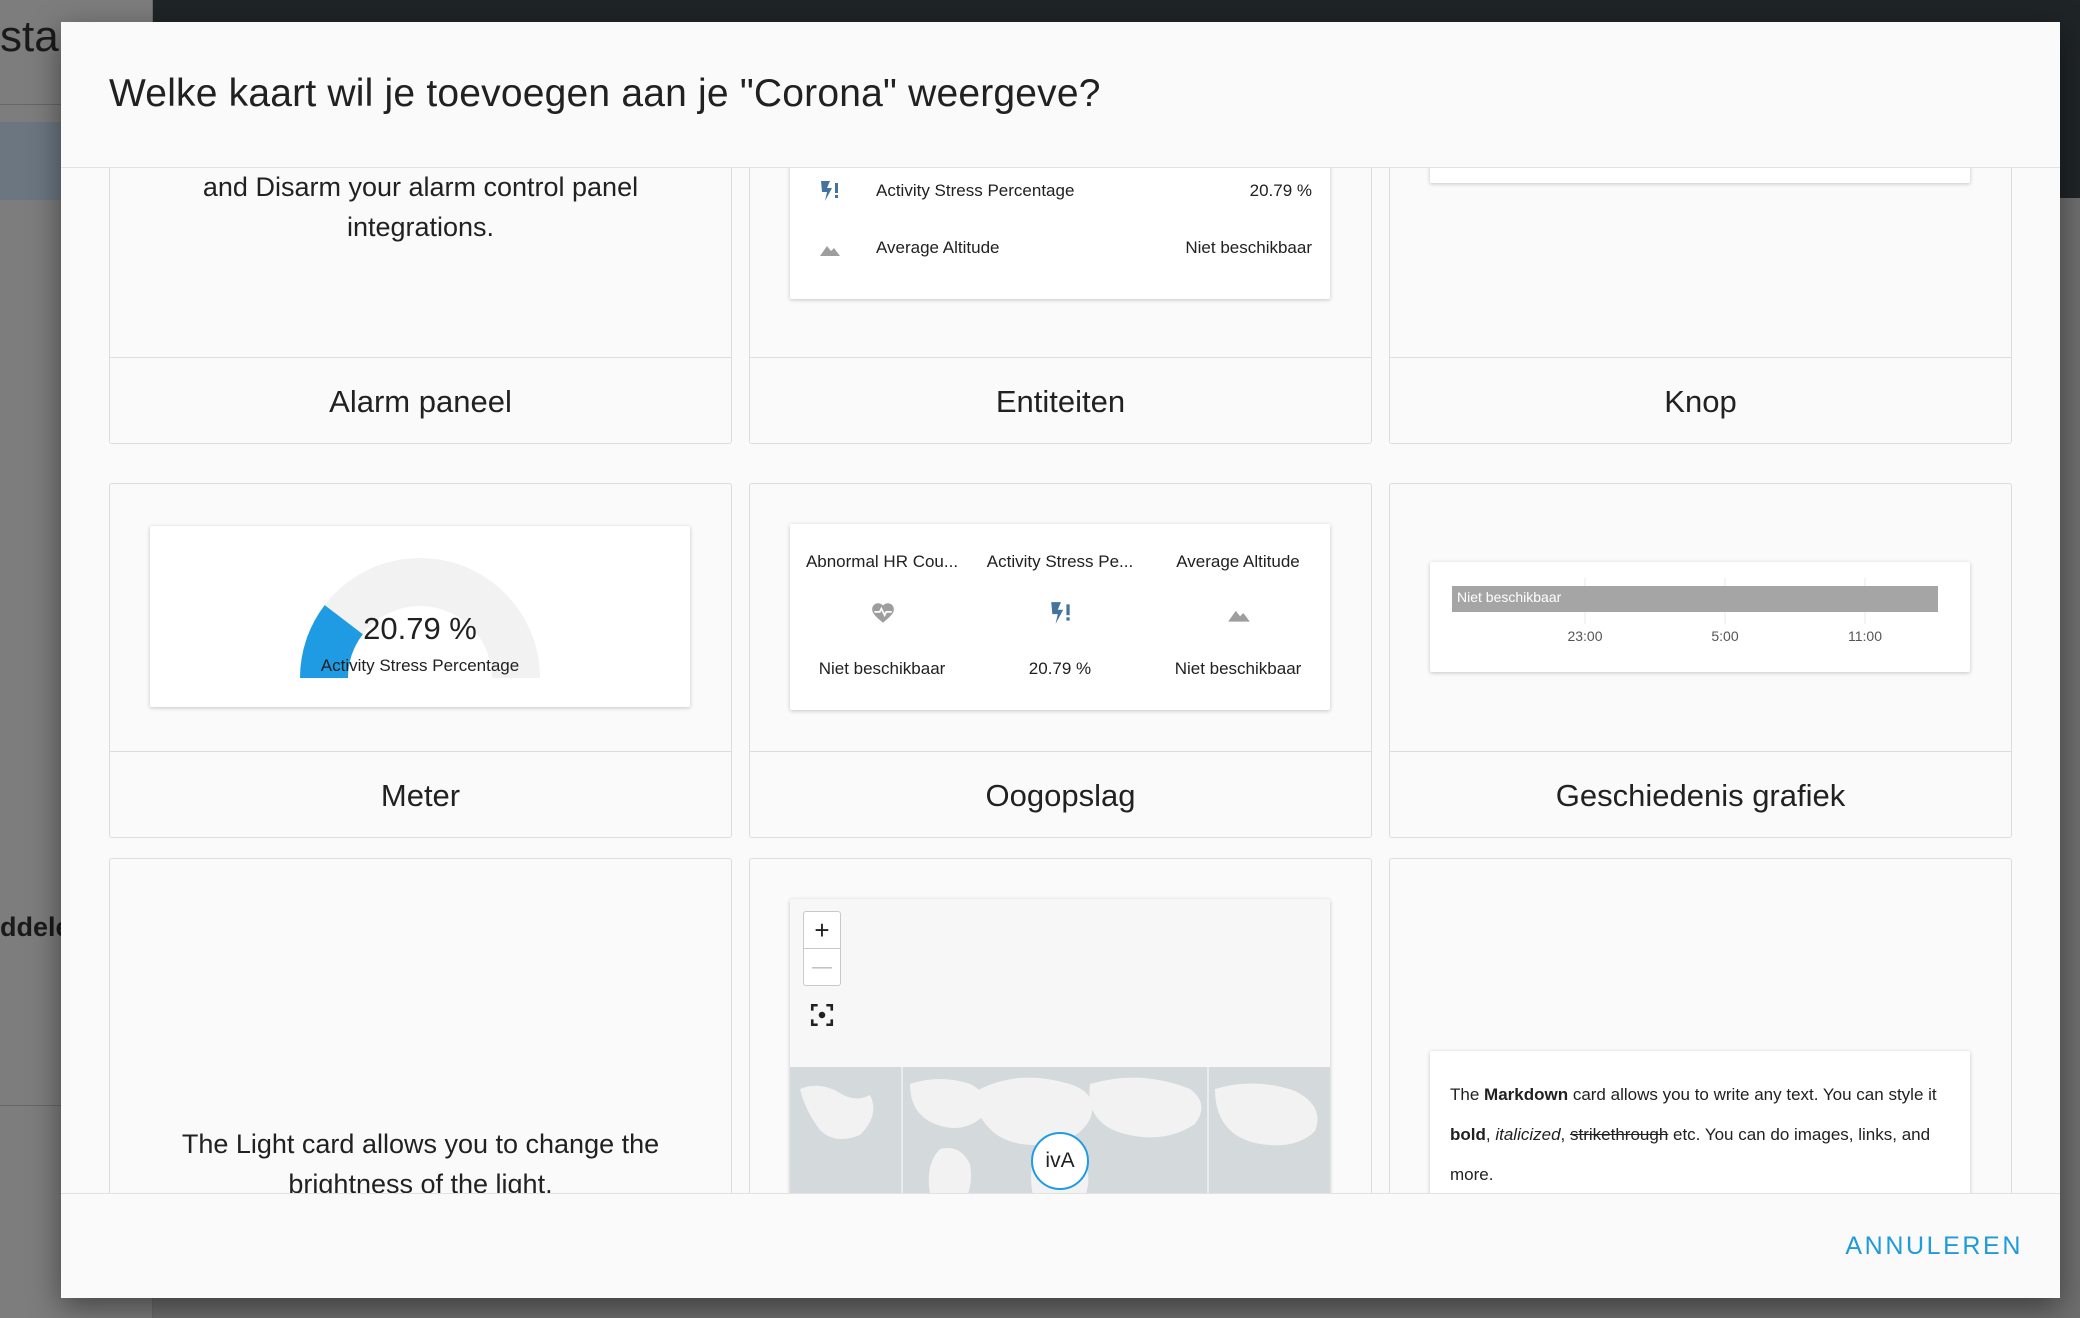 This screenshot has width=2080, height=1318. Describe the element at coordinates (1060, 1161) in the screenshot. I see `map-entity-marker: ivA` at that location.